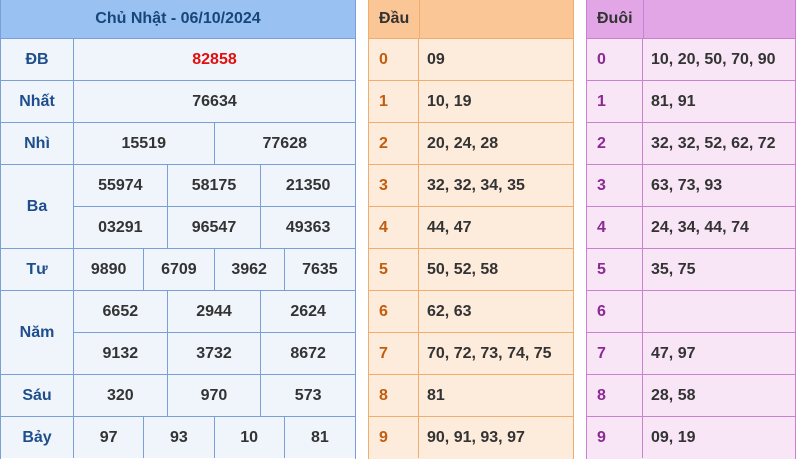  I want to click on prize-label: Sáu, so click(37, 395).